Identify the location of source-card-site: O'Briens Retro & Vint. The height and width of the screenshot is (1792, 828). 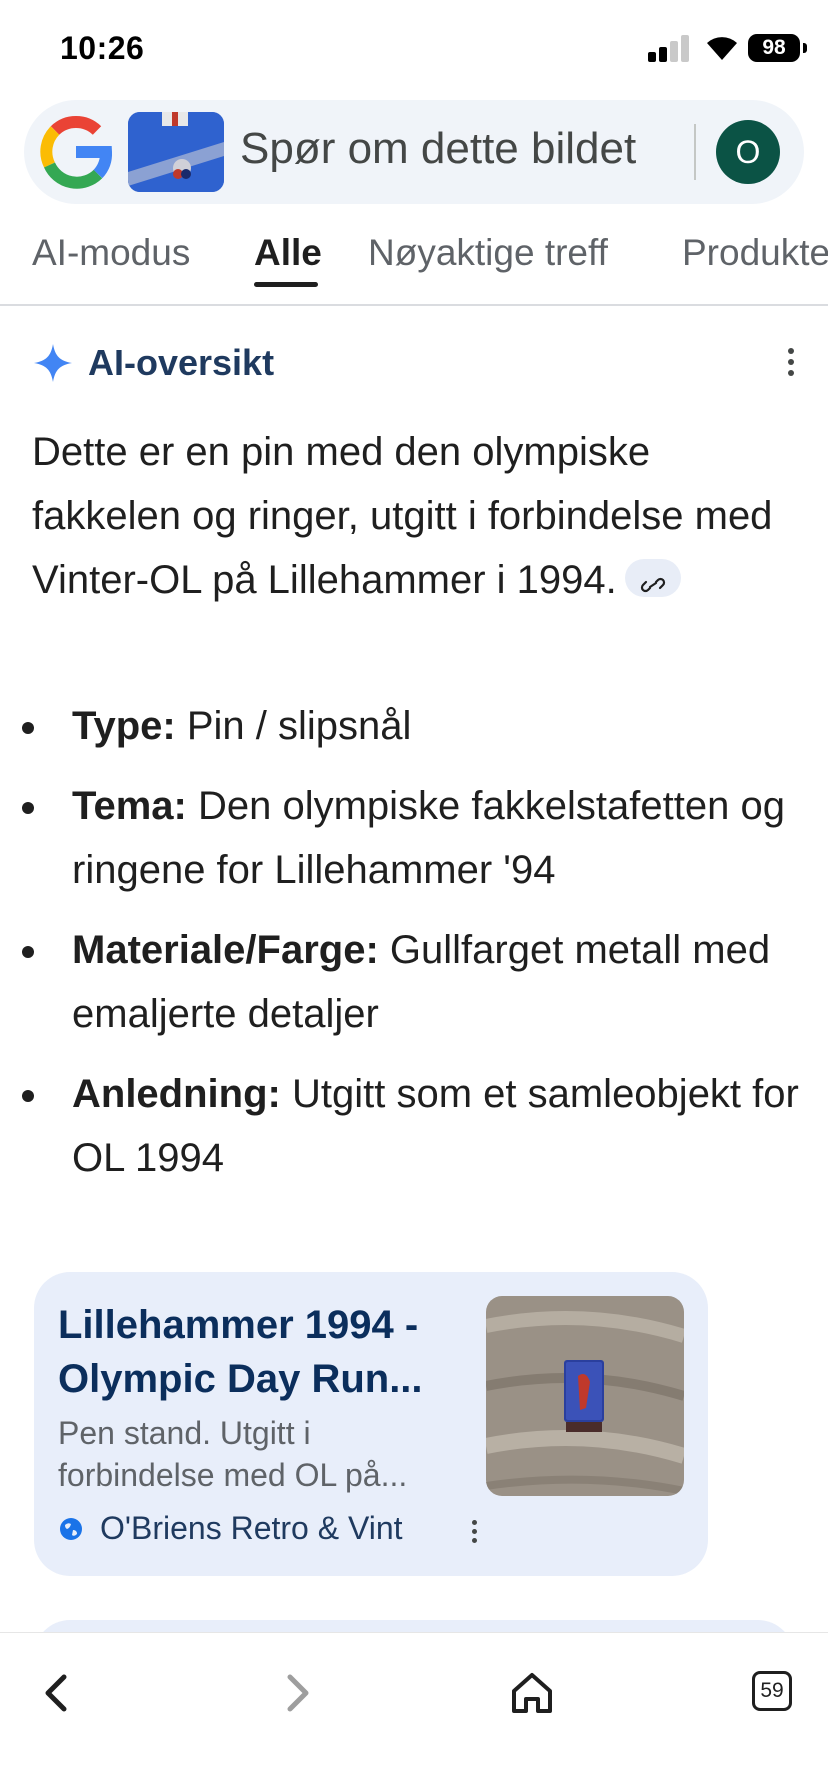
(267, 1530).